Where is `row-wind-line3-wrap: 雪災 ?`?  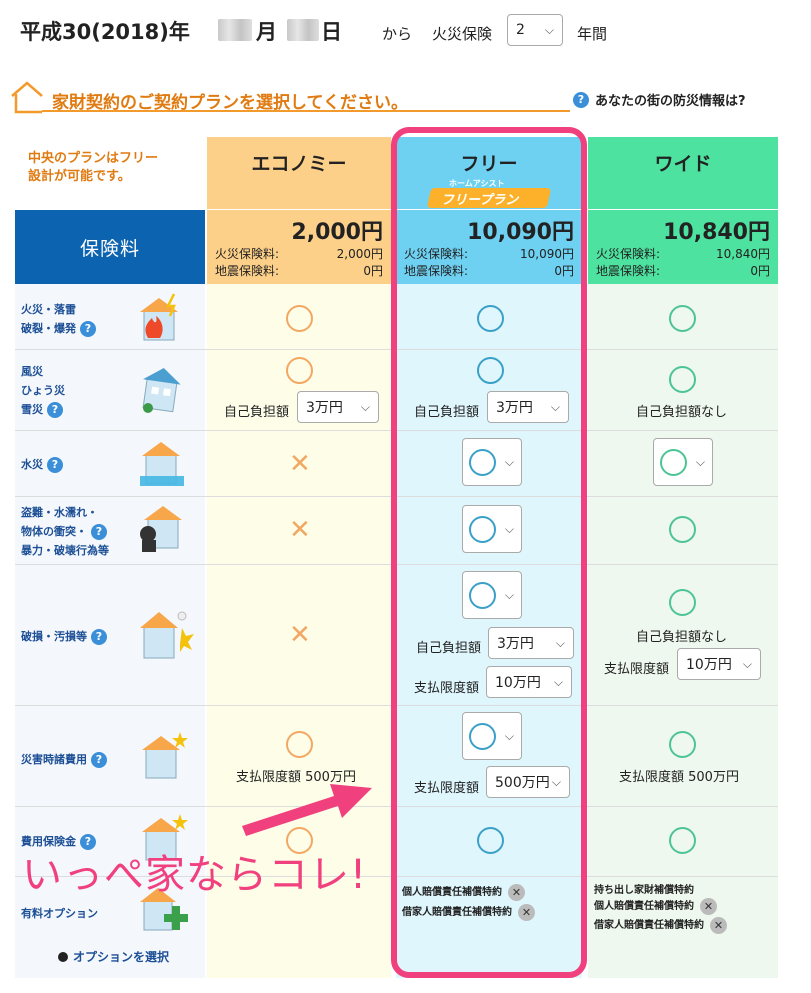 row-wind-line3-wrap: 雪災 ? is located at coordinates (43, 409).